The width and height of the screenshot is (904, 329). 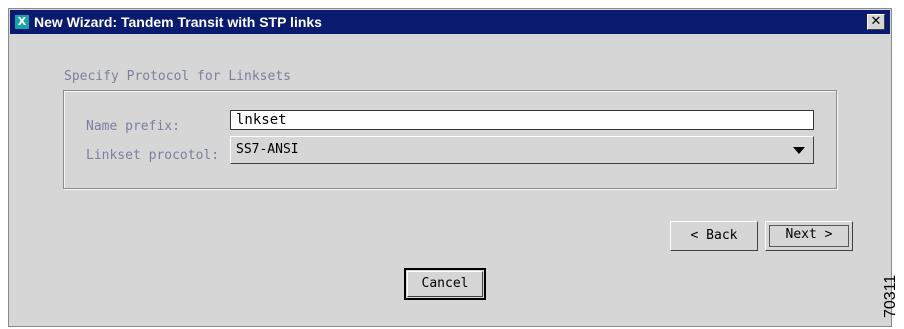 I want to click on close-icon: ✕, so click(x=876, y=21).